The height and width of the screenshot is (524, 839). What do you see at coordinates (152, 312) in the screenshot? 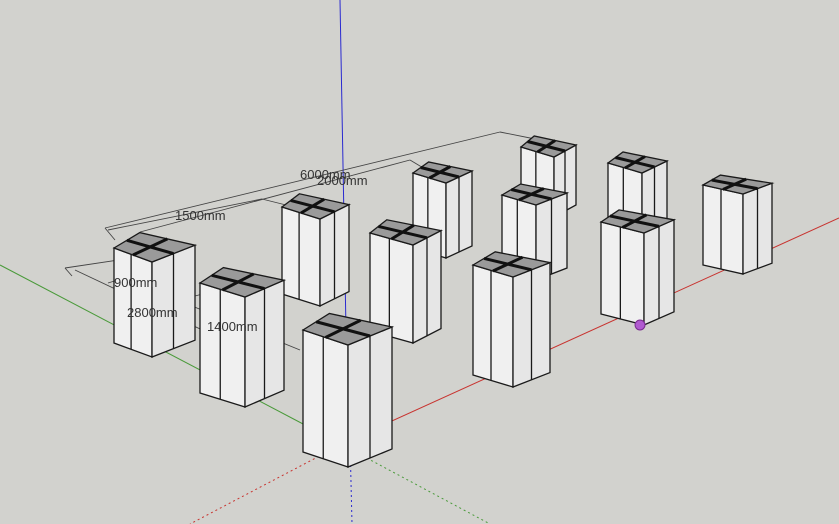
I see `dim-label-2800: 2800mm` at bounding box center [152, 312].